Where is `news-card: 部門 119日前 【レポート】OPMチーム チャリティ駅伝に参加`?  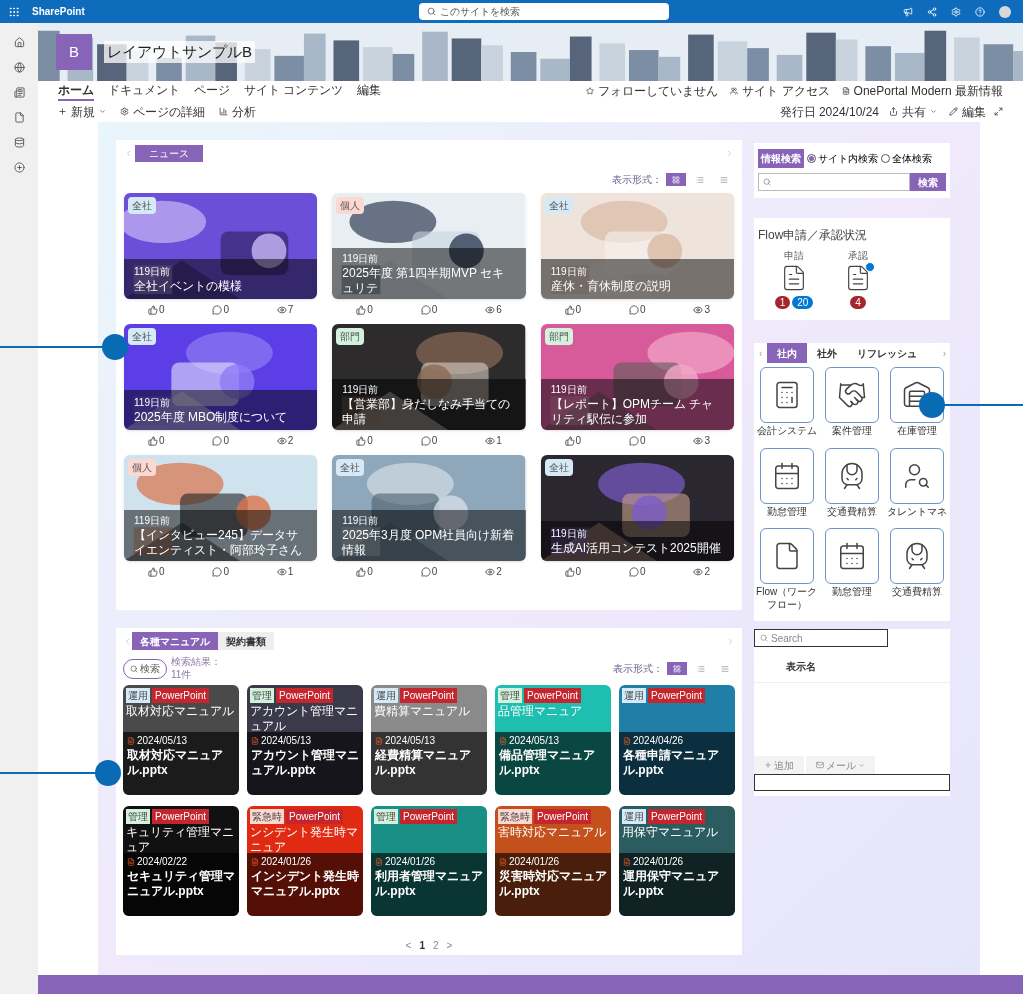
news-card: 部門 119日前 【レポート】OPMチーム チャリティ駅伝に参加 is located at coordinates (637, 377).